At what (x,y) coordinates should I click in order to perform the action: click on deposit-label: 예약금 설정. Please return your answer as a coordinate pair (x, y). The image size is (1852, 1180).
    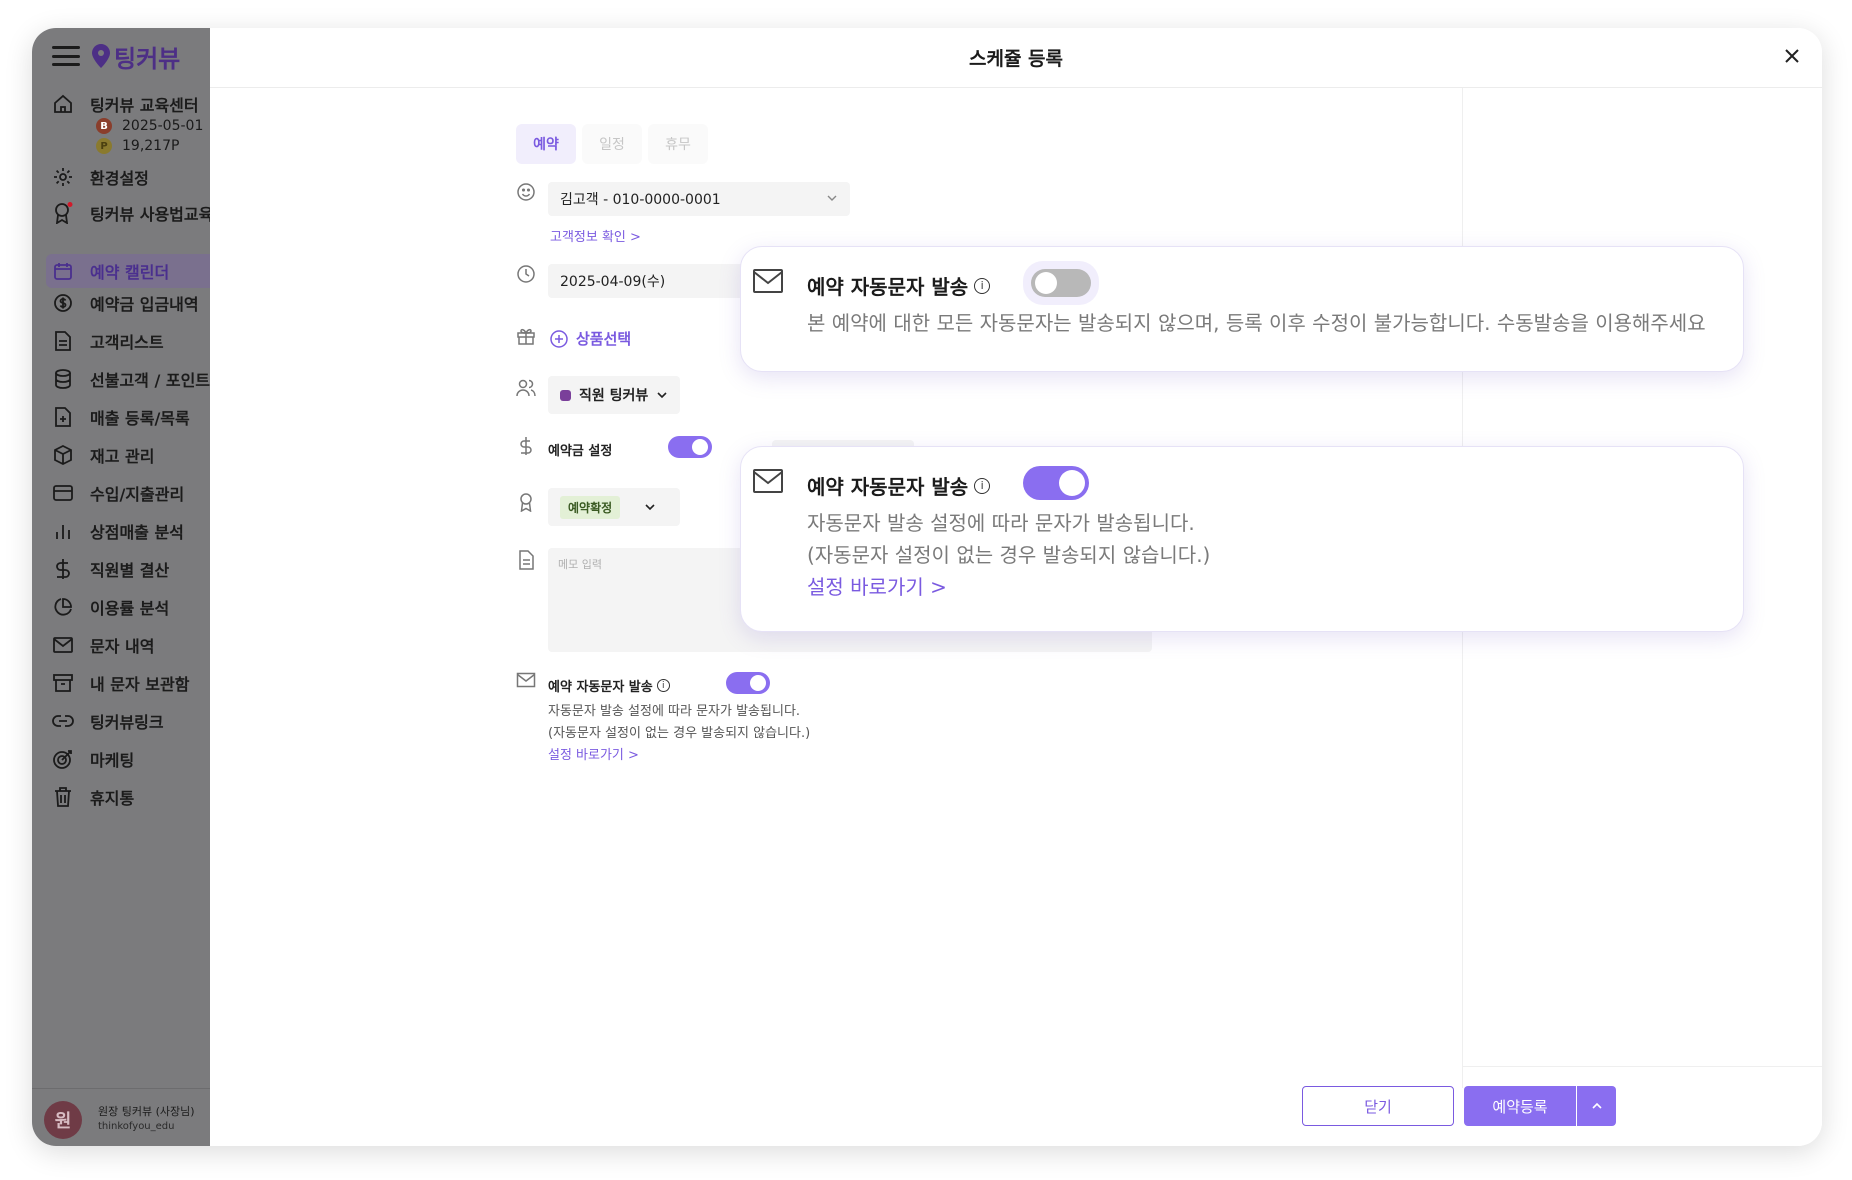
    Looking at the image, I should click on (580, 451).